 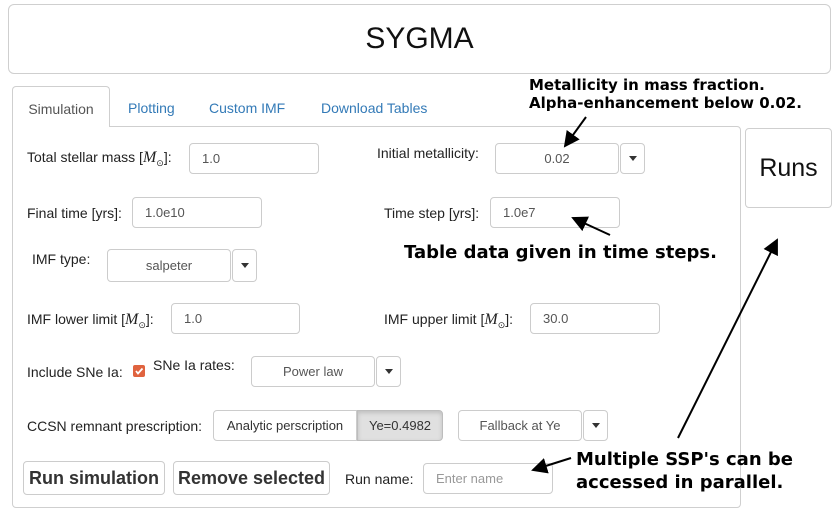 What do you see at coordinates (591, 226) in the screenshot?
I see `time-step-arrow` at bounding box center [591, 226].